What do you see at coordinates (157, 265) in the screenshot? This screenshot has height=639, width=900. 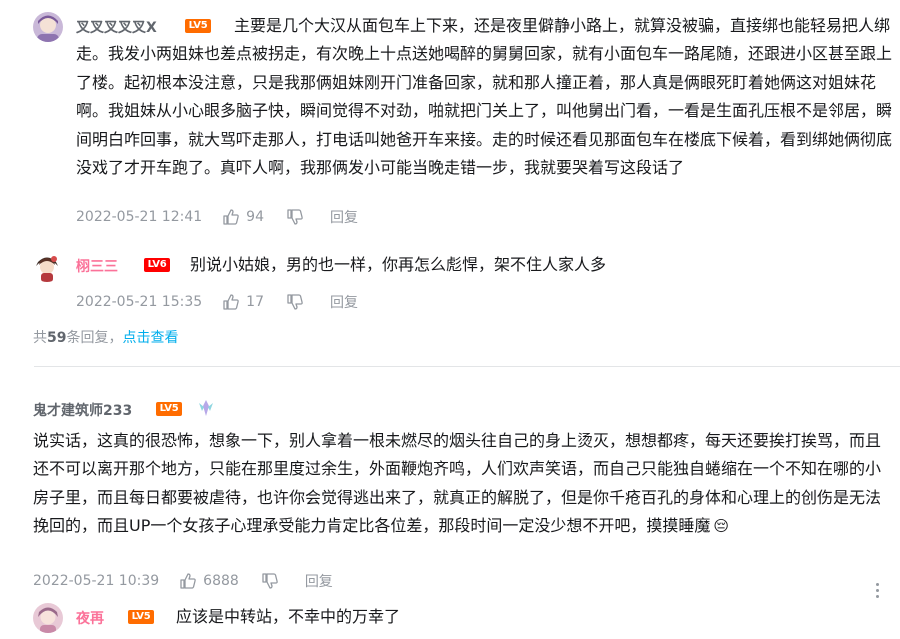 I see `level-badge: LV6` at bounding box center [157, 265].